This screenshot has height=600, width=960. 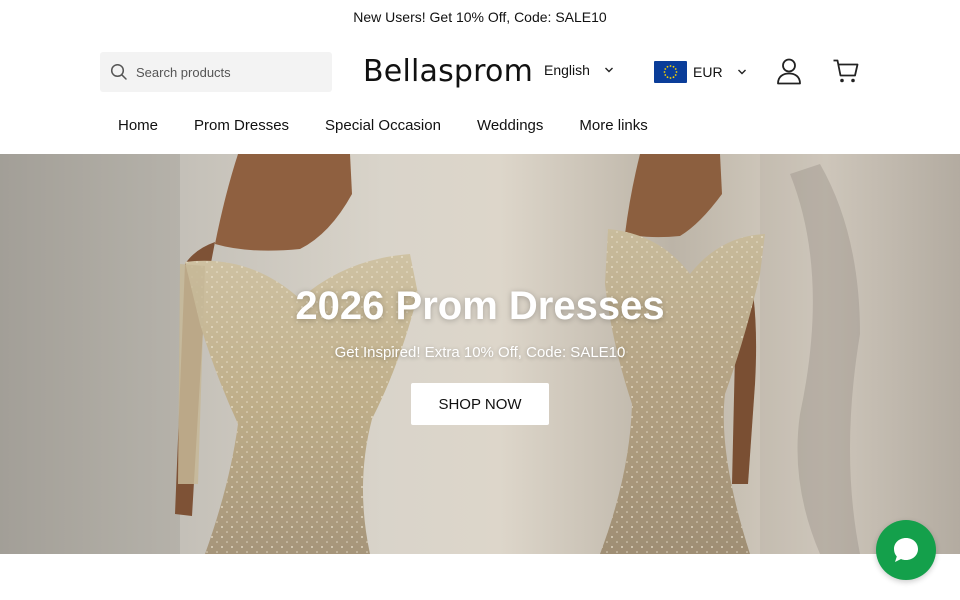 I want to click on search-icon, so click(x=118, y=71).